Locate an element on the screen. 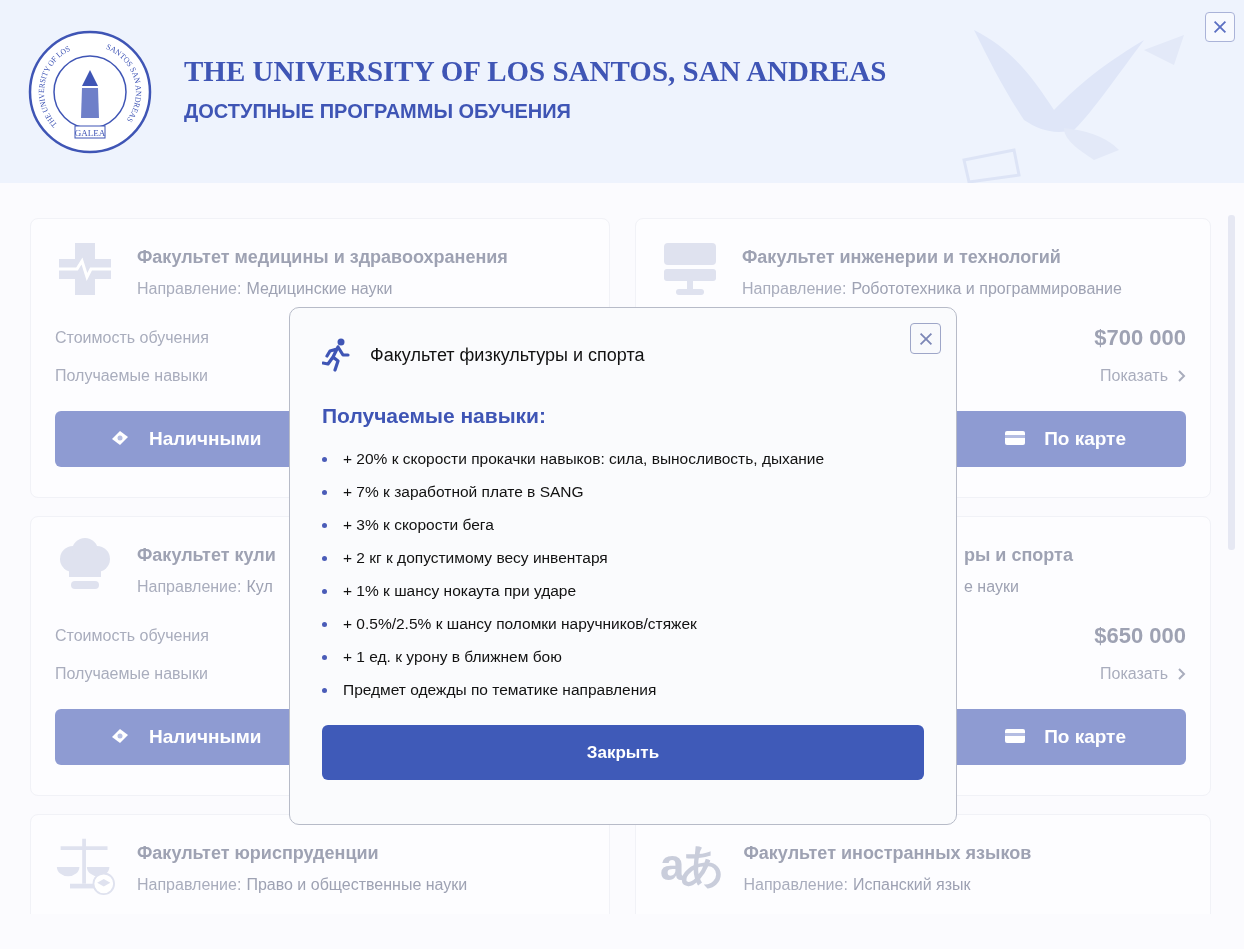  faculty-title: ры и спорта is located at coordinates (1018, 555).